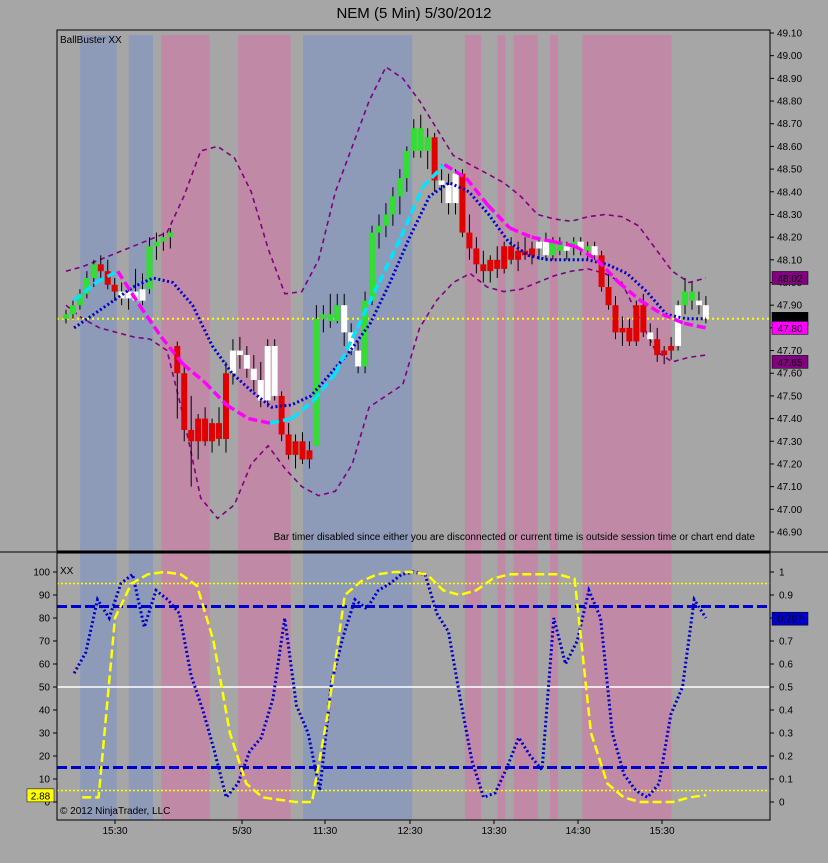 The width and height of the screenshot is (828, 863). What do you see at coordinates (115, 811) in the screenshot?
I see `copyright-text: © 2012 NinjaTrader, LLC` at bounding box center [115, 811].